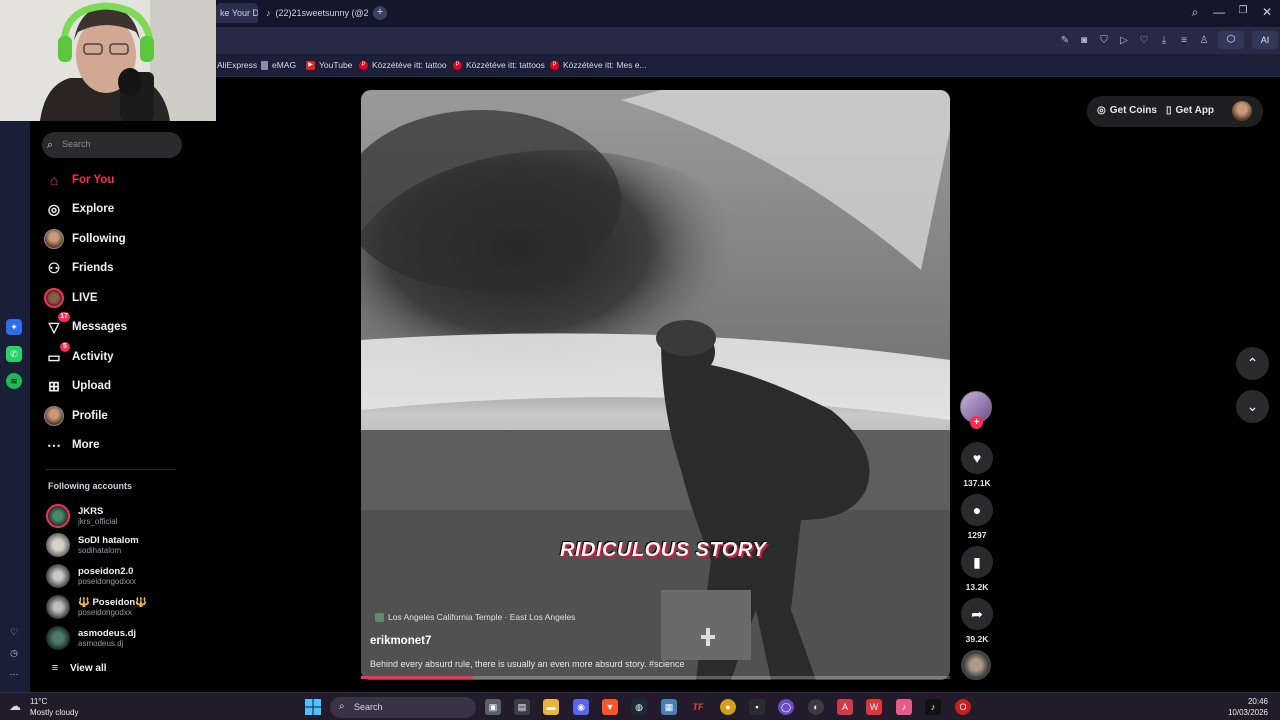 The image size is (1280, 720). I want to click on minimize-button: —, so click(1219, 12).